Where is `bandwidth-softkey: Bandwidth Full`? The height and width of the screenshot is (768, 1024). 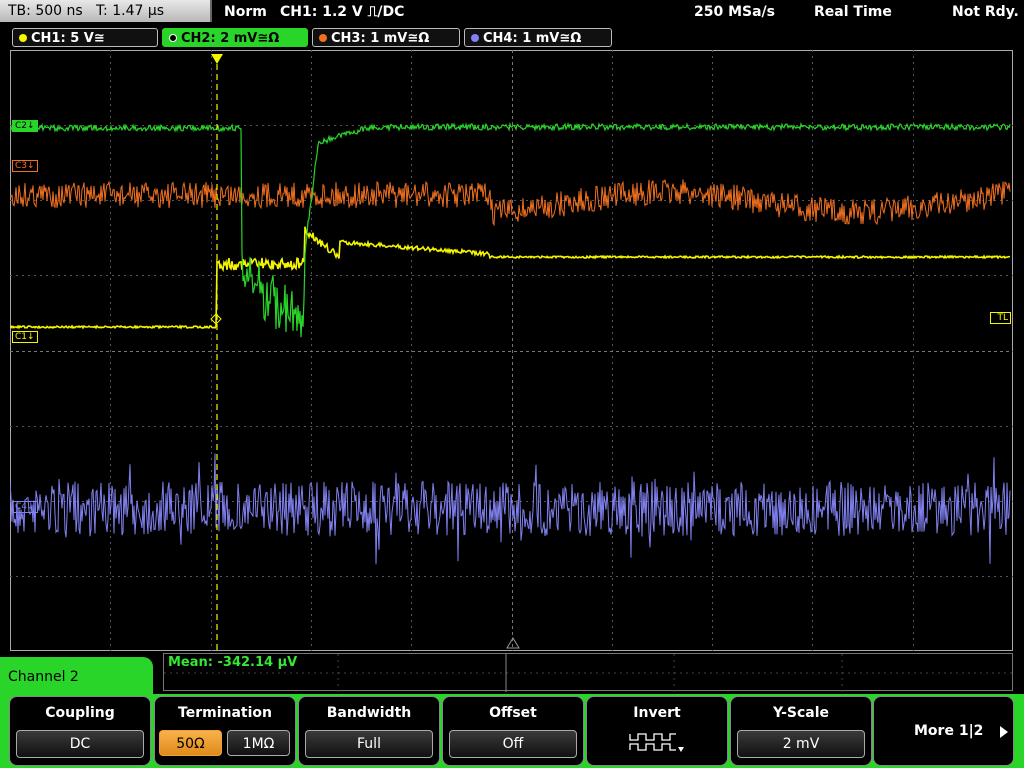 bandwidth-softkey: Bandwidth Full is located at coordinates (369, 731).